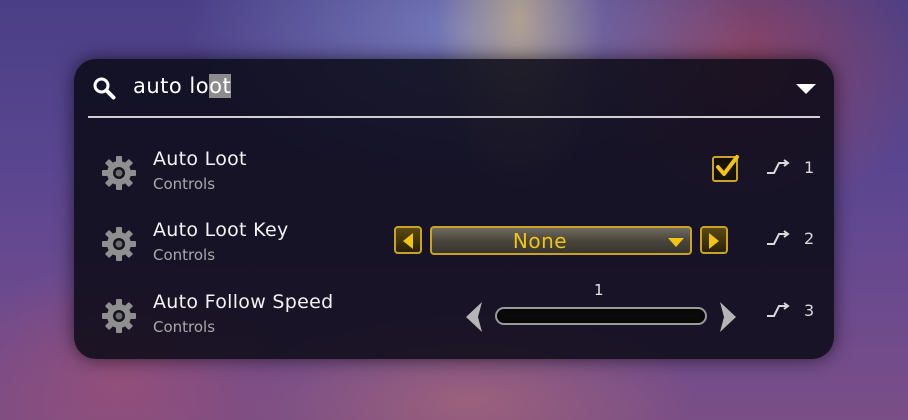 The width and height of the screenshot is (908, 420). I want to click on check-icon, so click(727, 165).